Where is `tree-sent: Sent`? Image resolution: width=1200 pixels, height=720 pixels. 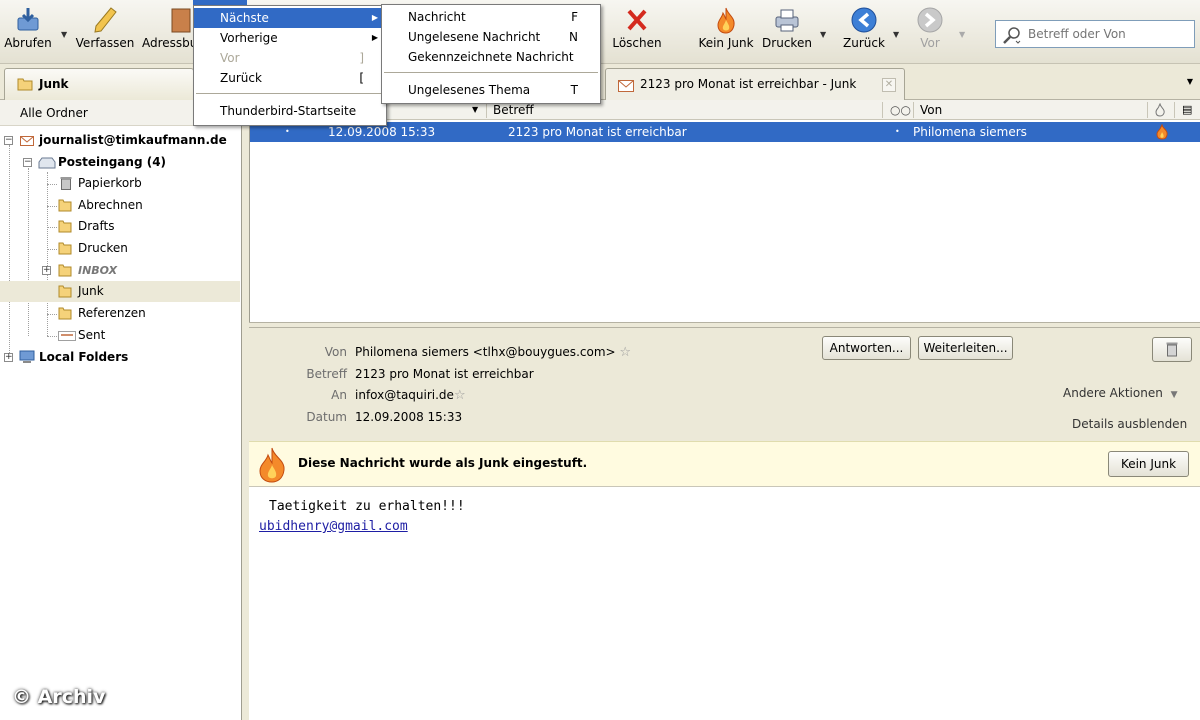 tree-sent: Sent is located at coordinates (120, 335).